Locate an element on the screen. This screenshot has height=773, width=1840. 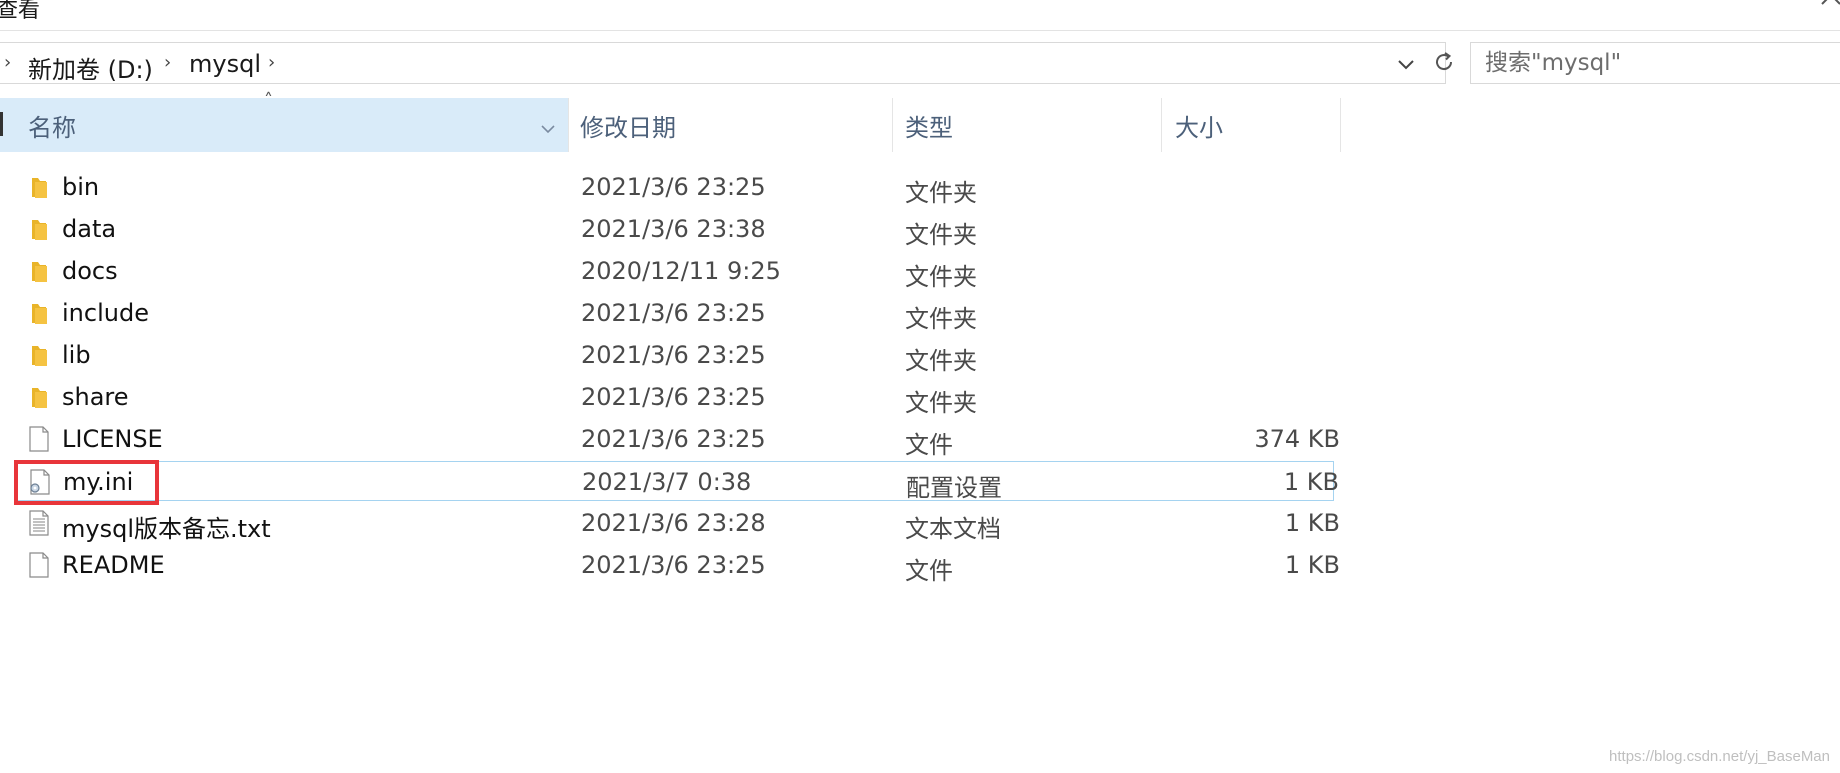
column-header-row: 名称 ˄ 修改日期 类型 大小 is located at coordinates (672, 121).